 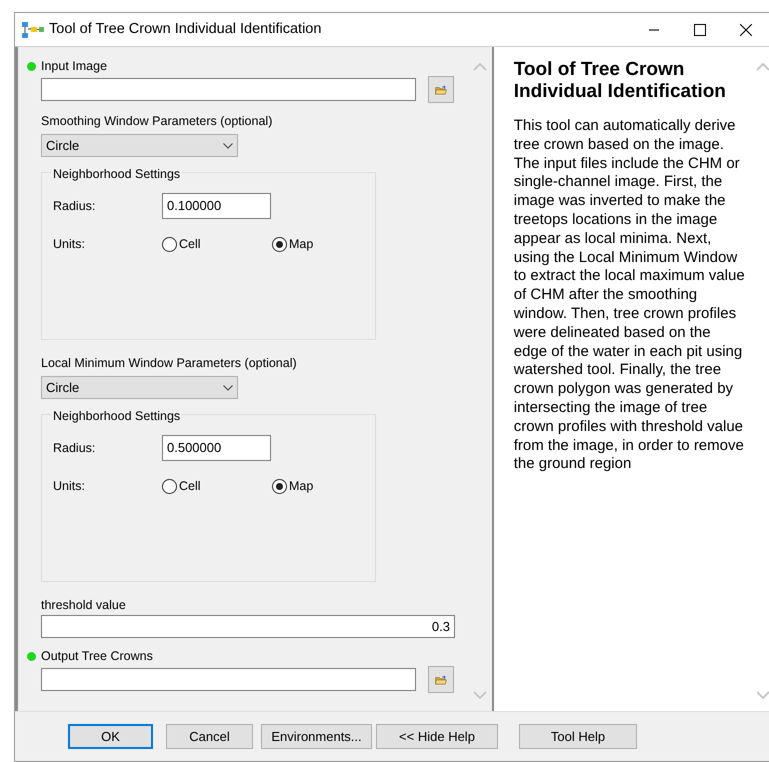 I want to click on dialog-button: Tool Help, so click(x=578, y=736).